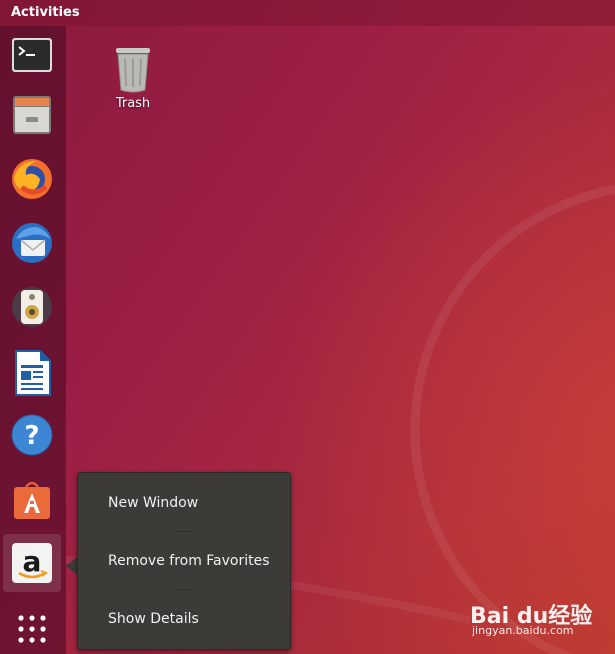  Describe the element at coordinates (153, 503) in the screenshot. I see `menu-item-label: New Window` at that location.